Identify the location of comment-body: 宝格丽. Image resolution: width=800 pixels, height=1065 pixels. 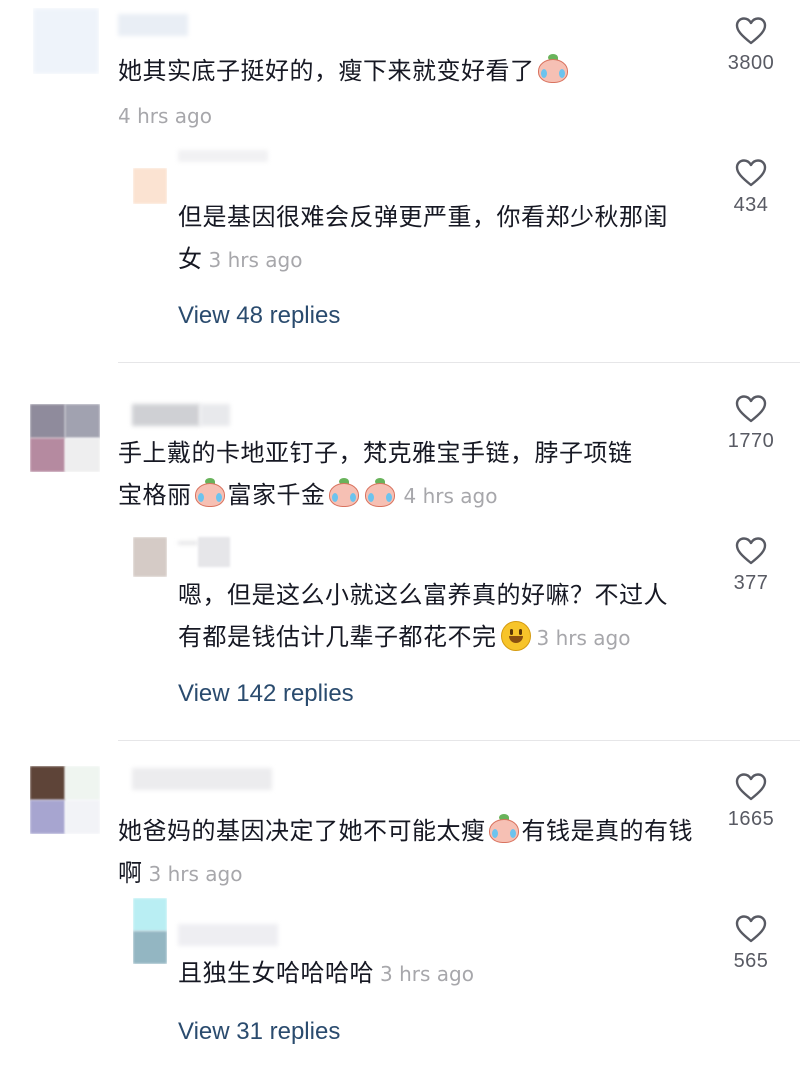
(155, 495).